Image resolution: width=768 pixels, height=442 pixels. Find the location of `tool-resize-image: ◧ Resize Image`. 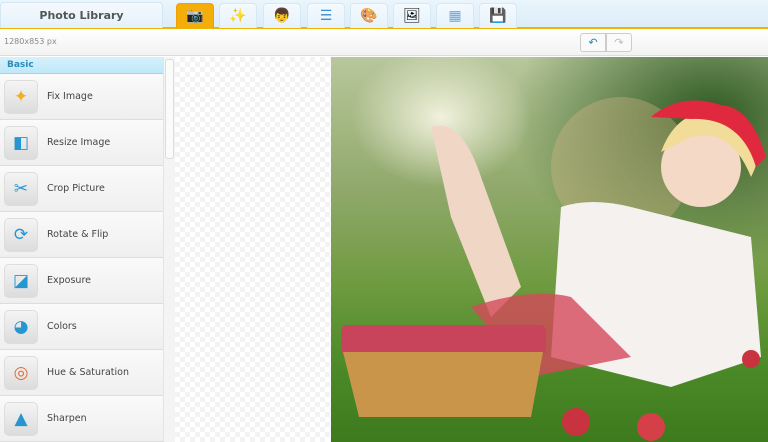

tool-resize-image: ◧ Resize Image is located at coordinates (81, 143).